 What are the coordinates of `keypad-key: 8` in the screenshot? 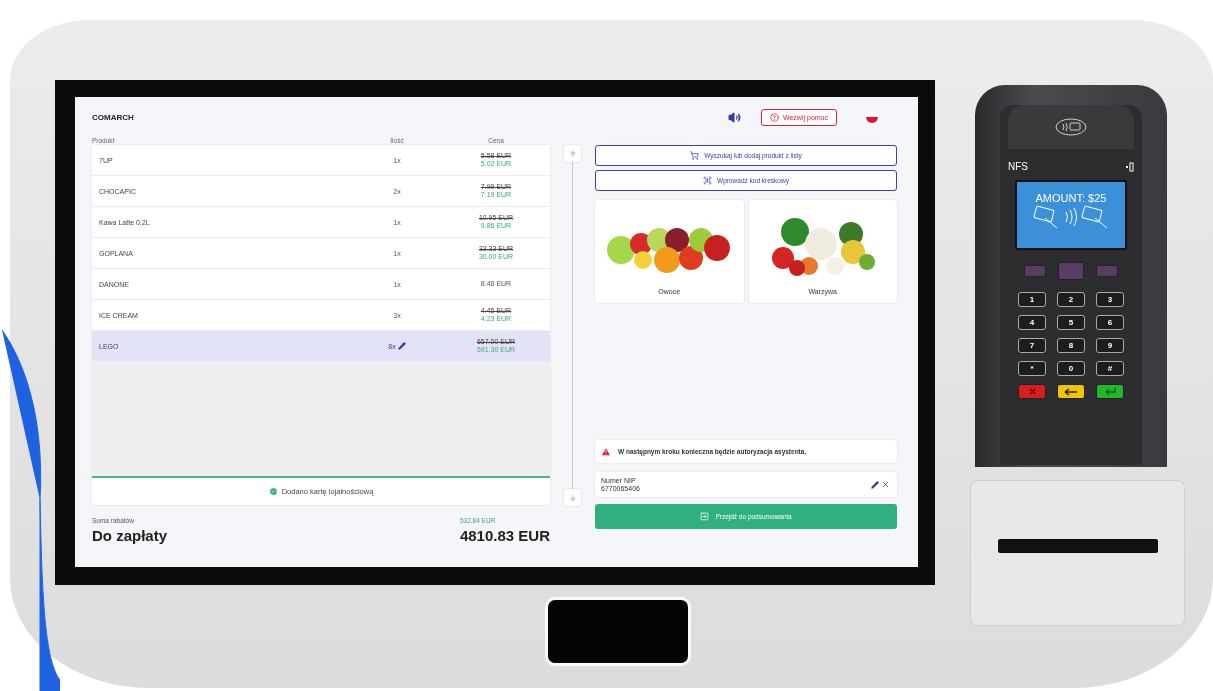 It's located at (1071, 345).